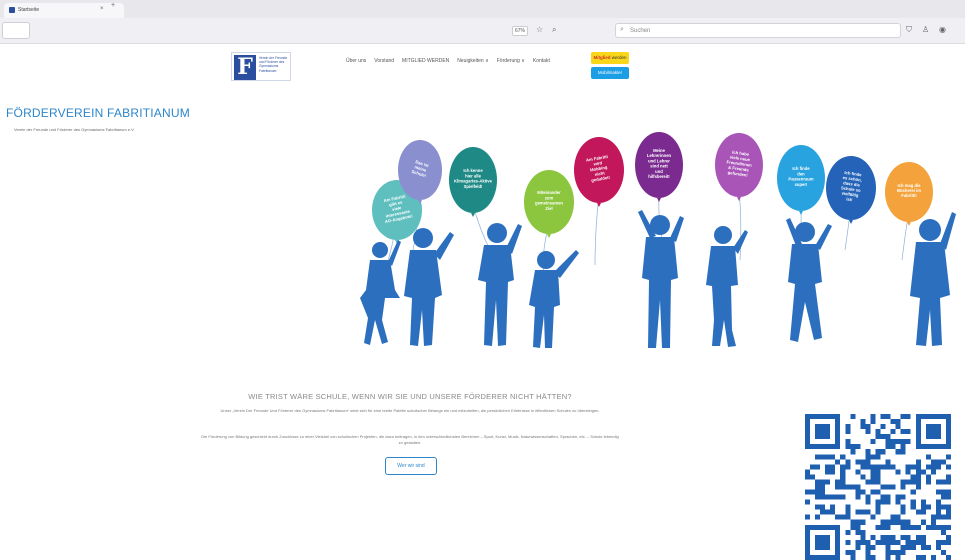  I want to click on tab-close-icon: ×, so click(102, 9).